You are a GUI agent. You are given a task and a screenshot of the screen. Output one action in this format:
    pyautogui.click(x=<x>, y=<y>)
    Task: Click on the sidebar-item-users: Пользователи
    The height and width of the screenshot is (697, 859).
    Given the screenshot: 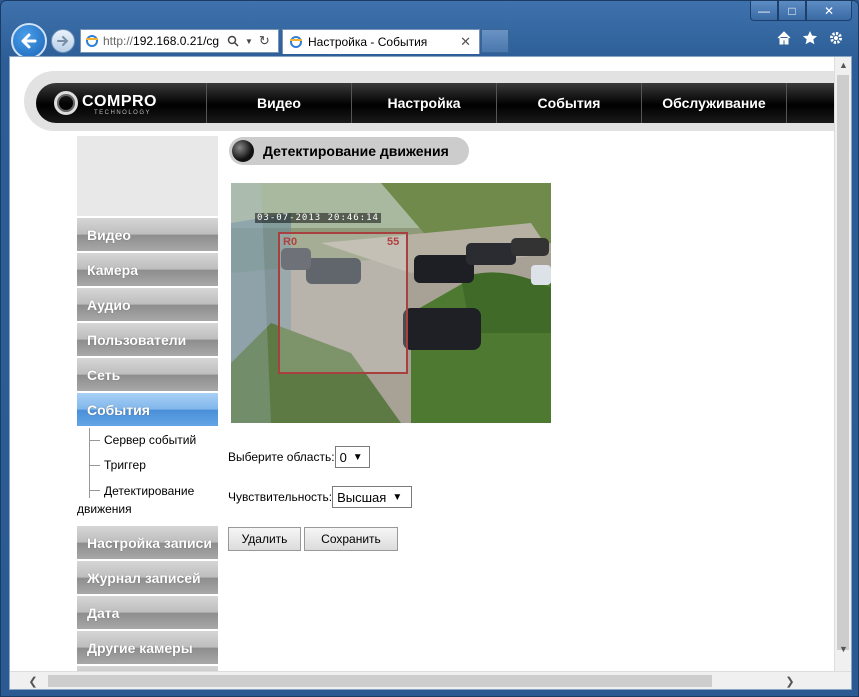 What is the action you would take?
    pyautogui.click(x=147, y=339)
    